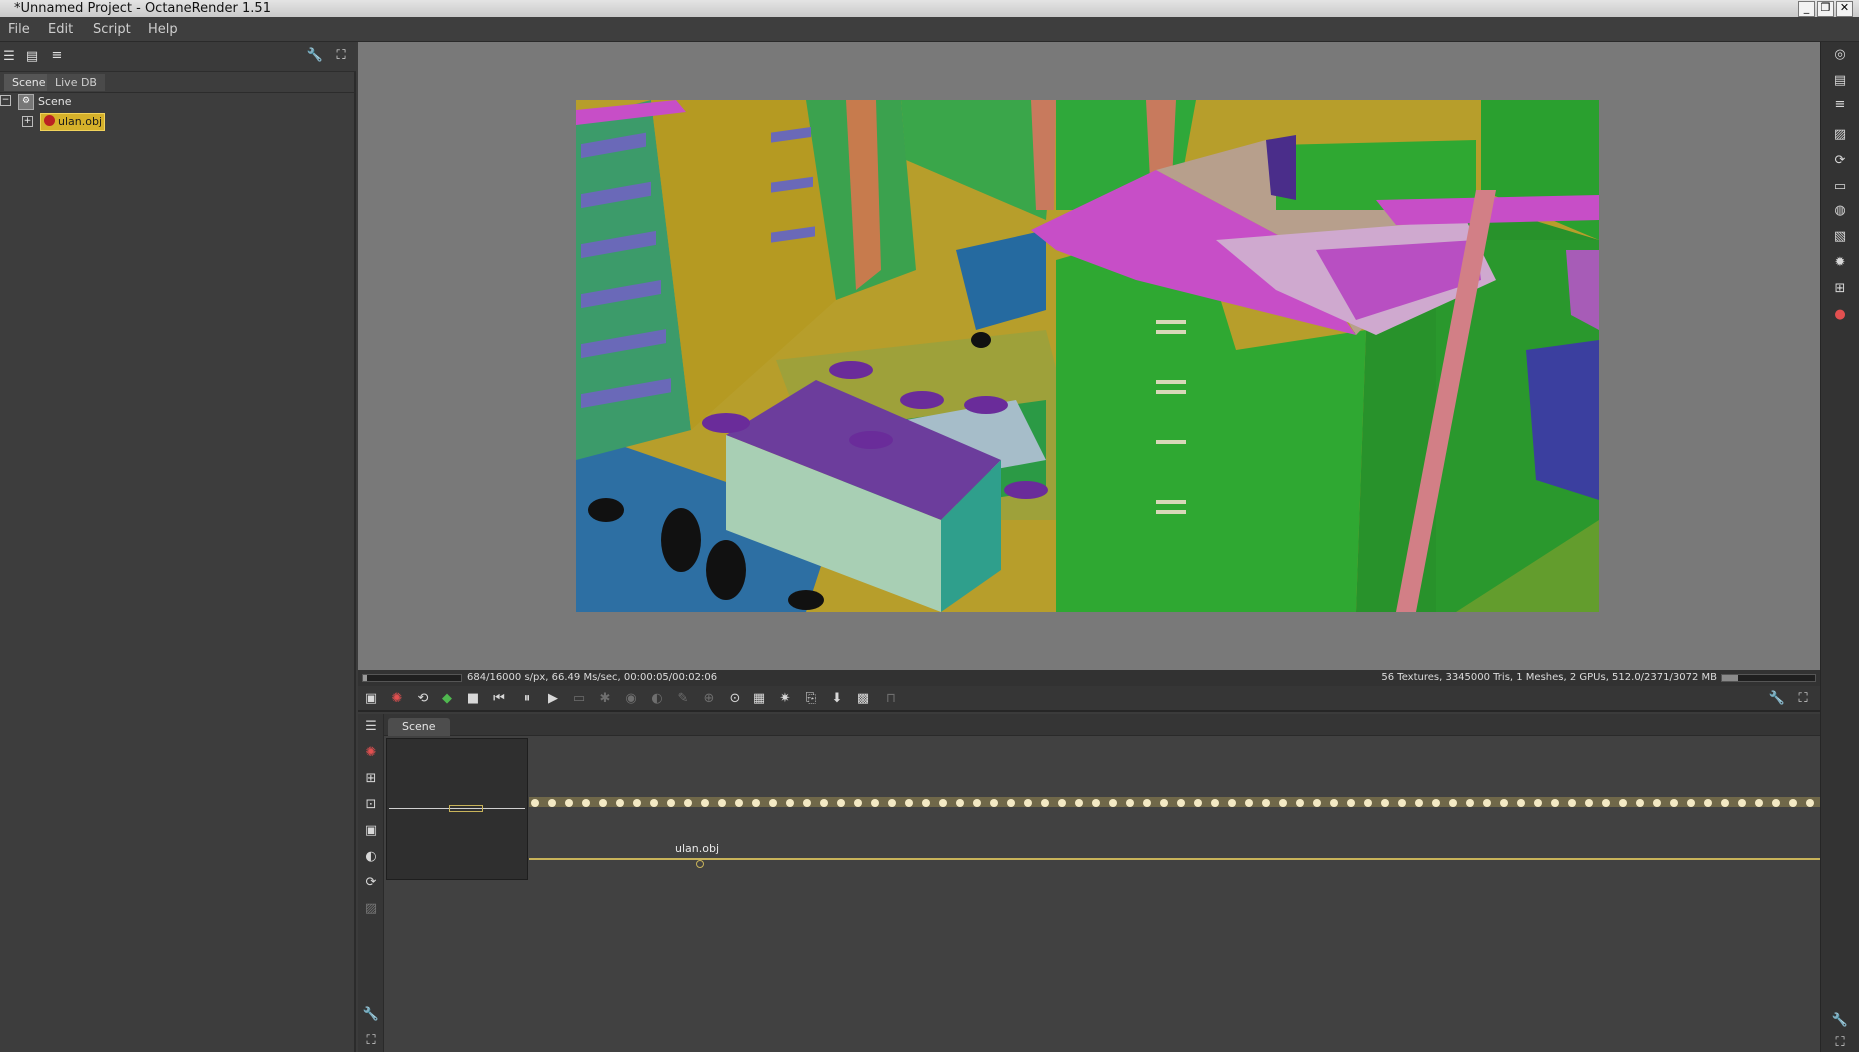  What do you see at coordinates (1840, 187) in the screenshot?
I see `monitor-icon: ▭` at bounding box center [1840, 187].